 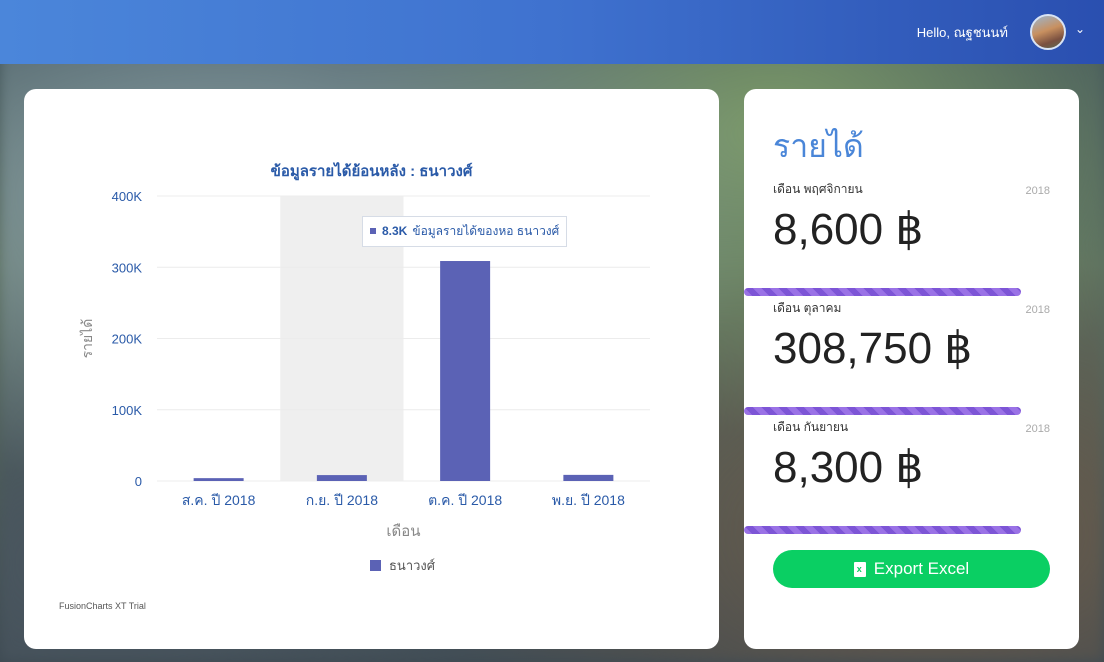 I want to click on x-tick-label: พ.ย. ปี 2018, so click(x=588, y=500).